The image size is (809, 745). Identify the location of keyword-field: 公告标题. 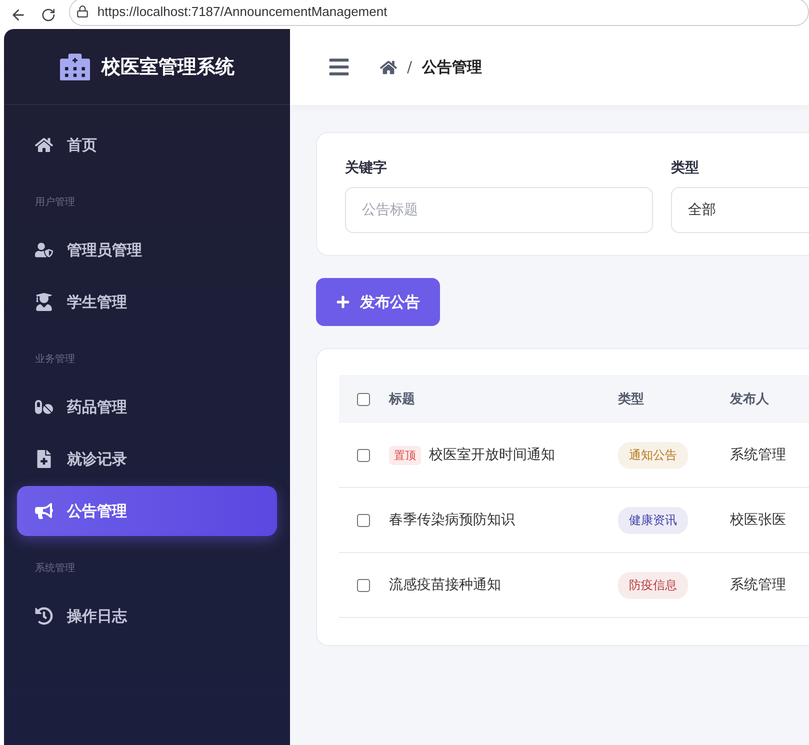
(499, 210).